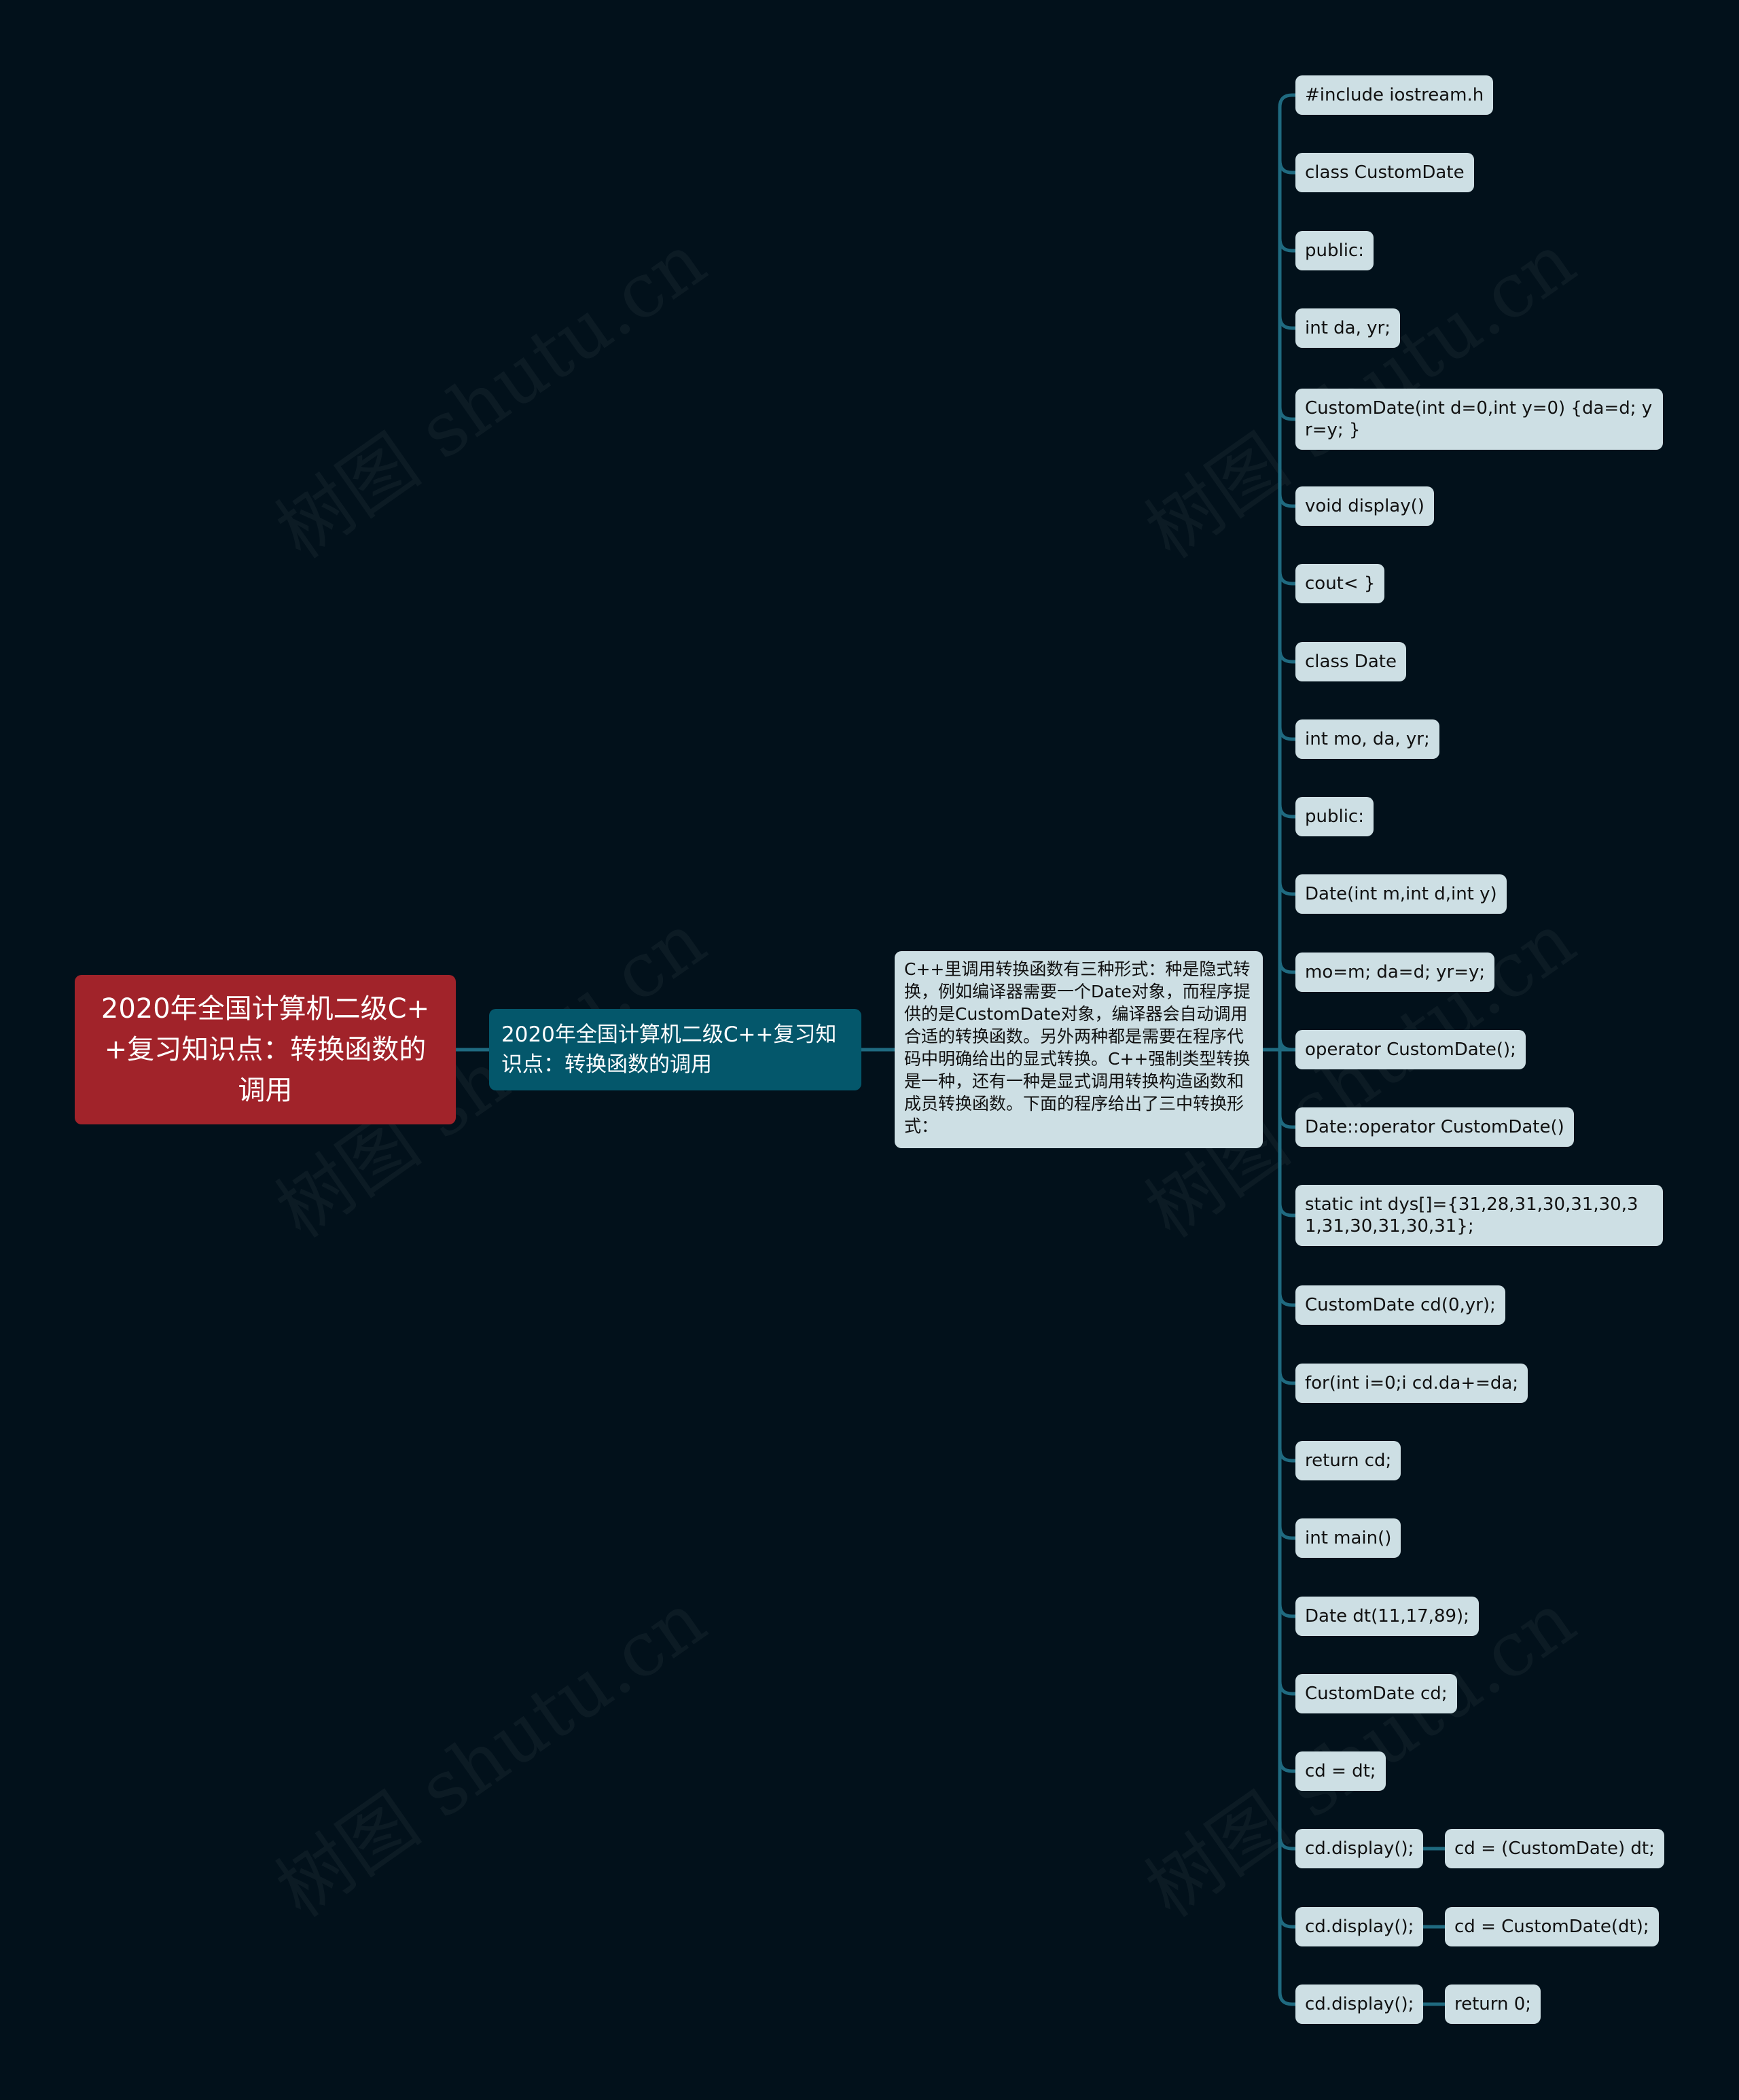 The image size is (1739, 2100). I want to click on code-leaf-label: for(int i=0;i cd.da+=da;, so click(1412, 1383).